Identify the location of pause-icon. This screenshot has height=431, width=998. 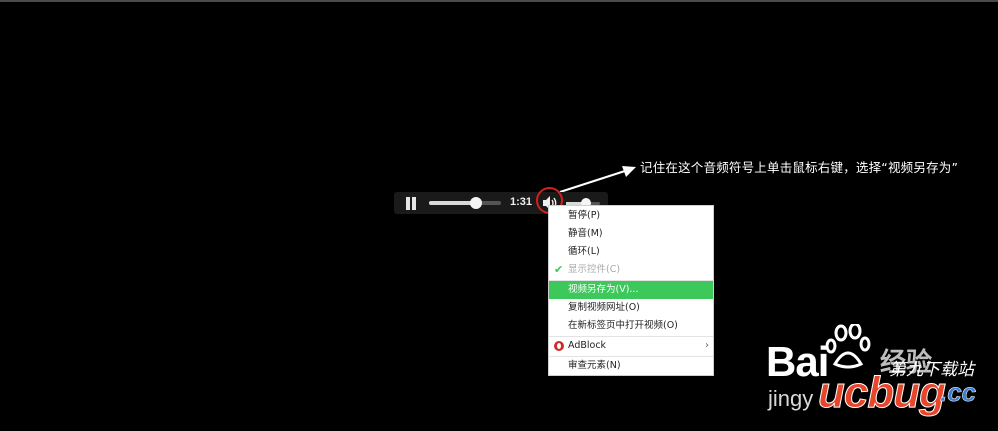
(408, 203).